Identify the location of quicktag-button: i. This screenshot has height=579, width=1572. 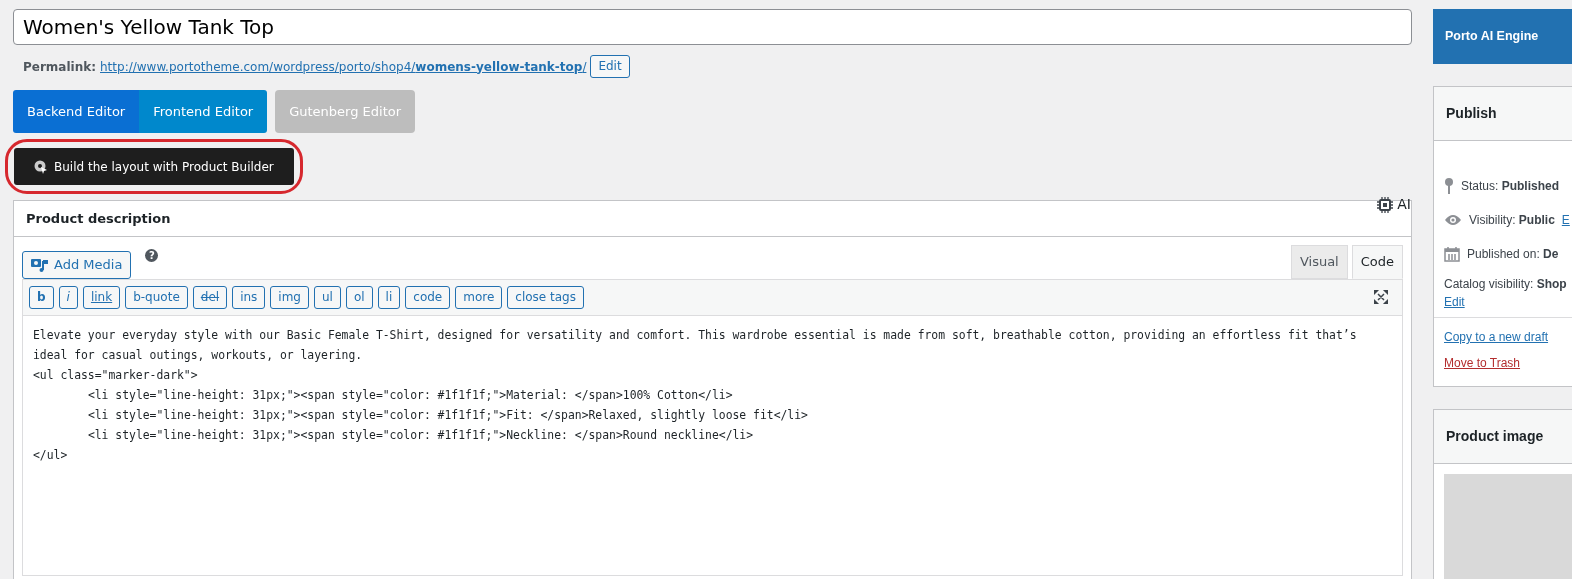
(68, 297).